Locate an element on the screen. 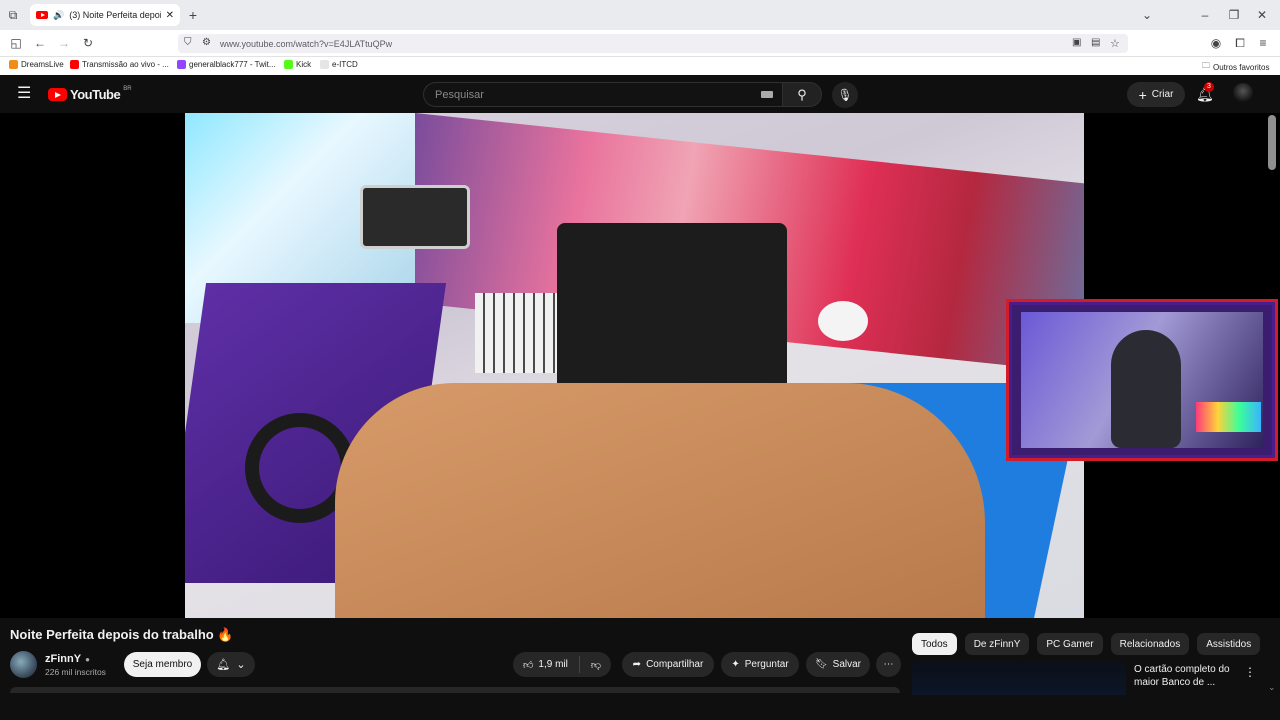 This screenshot has height=720, width=1280. chip-watched: Assistidos is located at coordinates (1229, 644).